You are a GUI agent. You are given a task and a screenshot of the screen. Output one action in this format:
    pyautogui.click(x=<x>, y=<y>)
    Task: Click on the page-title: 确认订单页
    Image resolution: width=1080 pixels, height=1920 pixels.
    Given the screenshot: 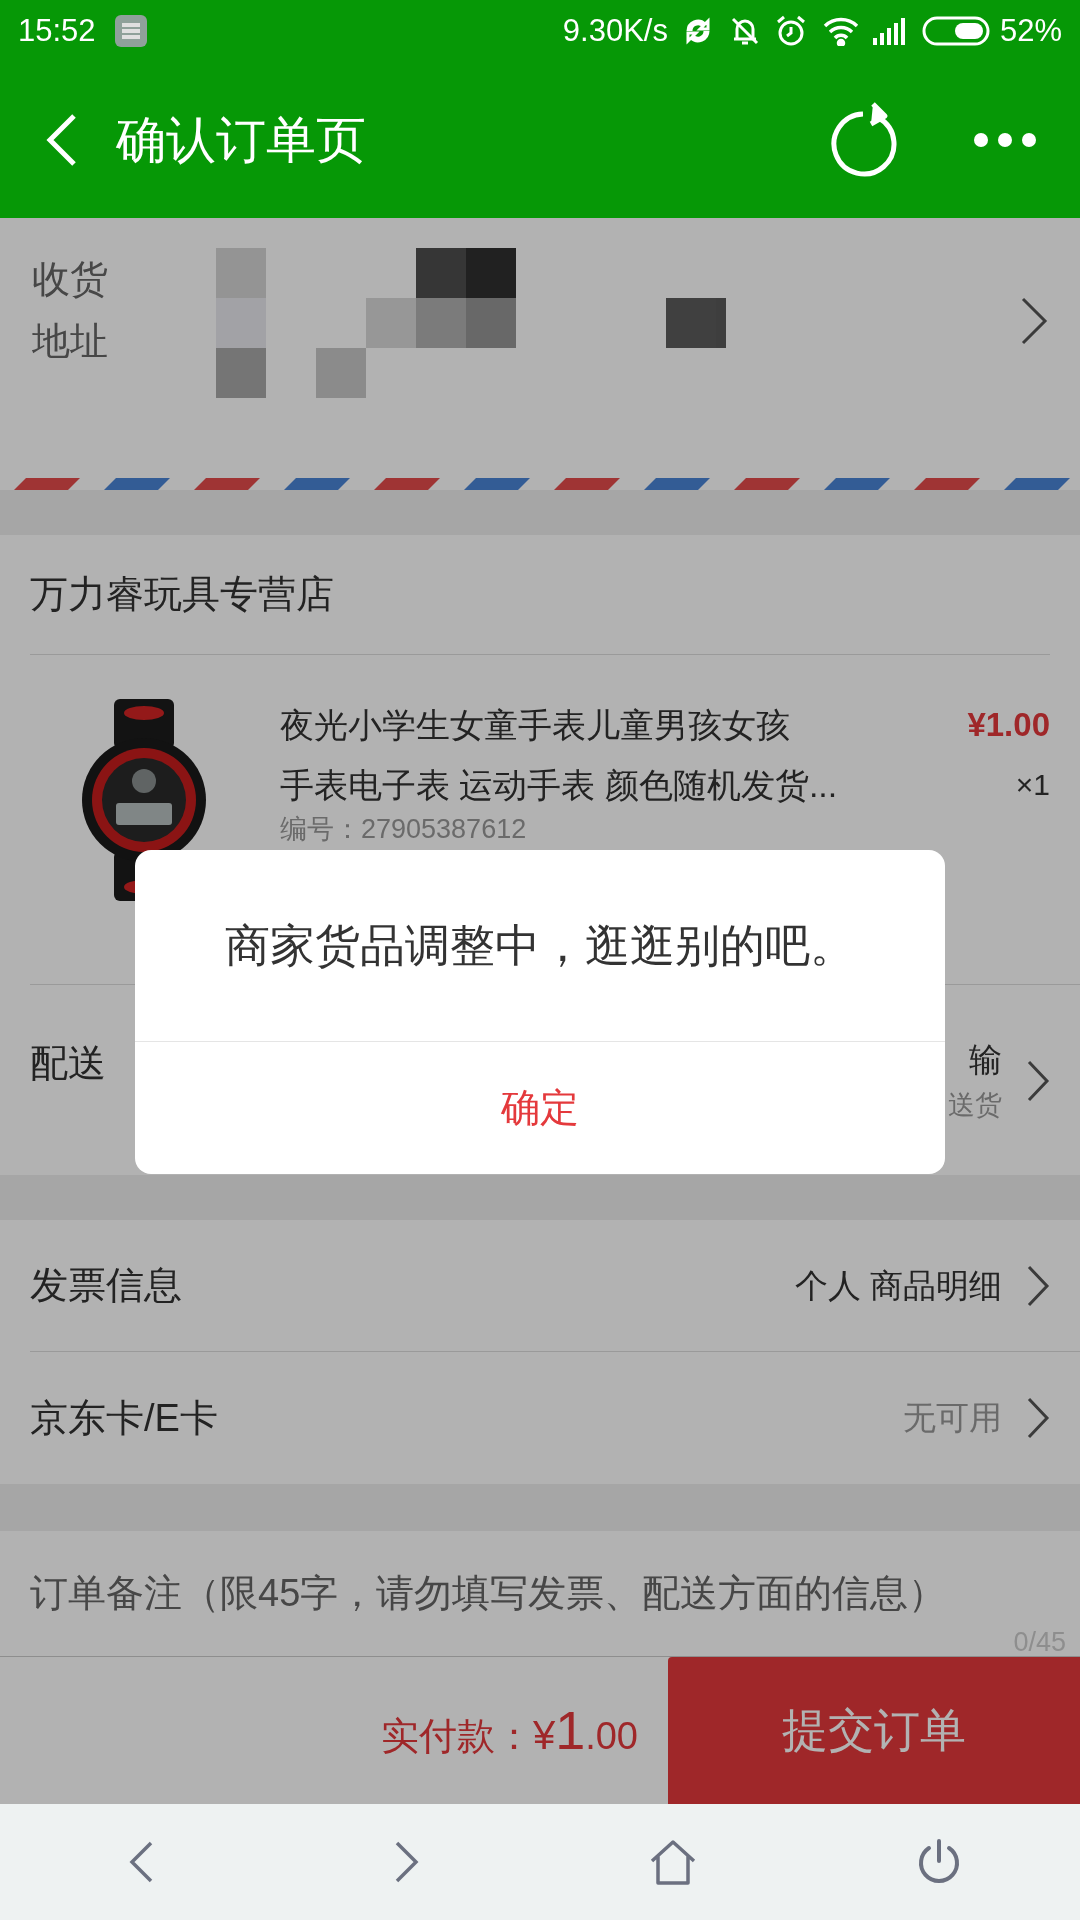 What is the action you would take?
    pyautogui.click(x=241, y=140)
    